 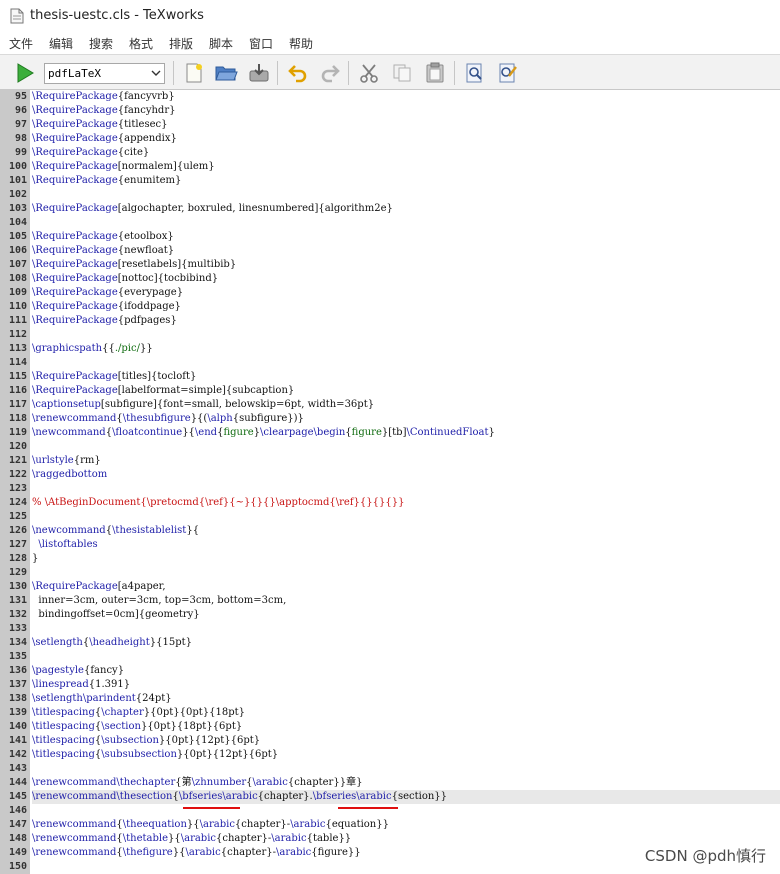 I want to click on code-token: }{, so click(x=188, y=432).